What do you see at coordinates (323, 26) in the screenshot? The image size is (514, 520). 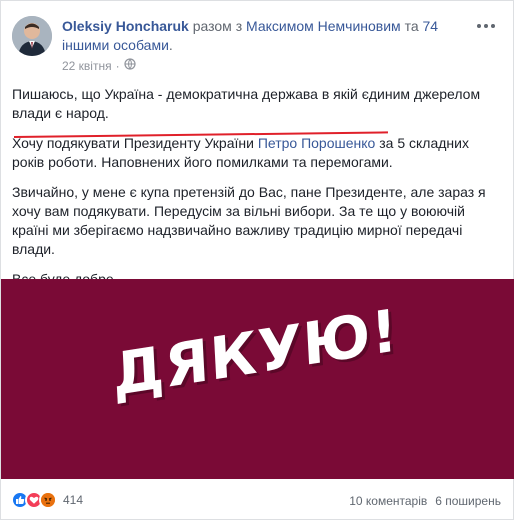 I see `tagged-person-link: Максимом Немчиновим` at bounding box center [323, 26].